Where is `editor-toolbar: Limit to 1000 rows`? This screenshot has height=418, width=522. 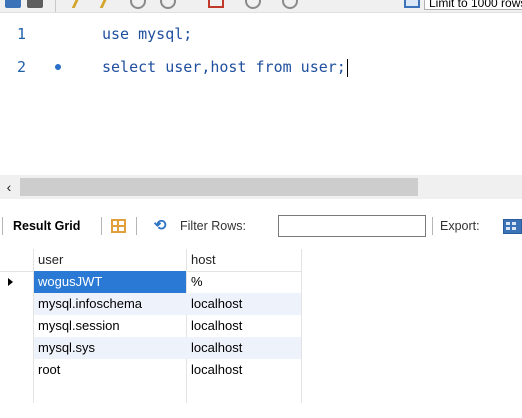
editor-toolbar: Limit to 1000 rows is located at coordinates (261, 6).